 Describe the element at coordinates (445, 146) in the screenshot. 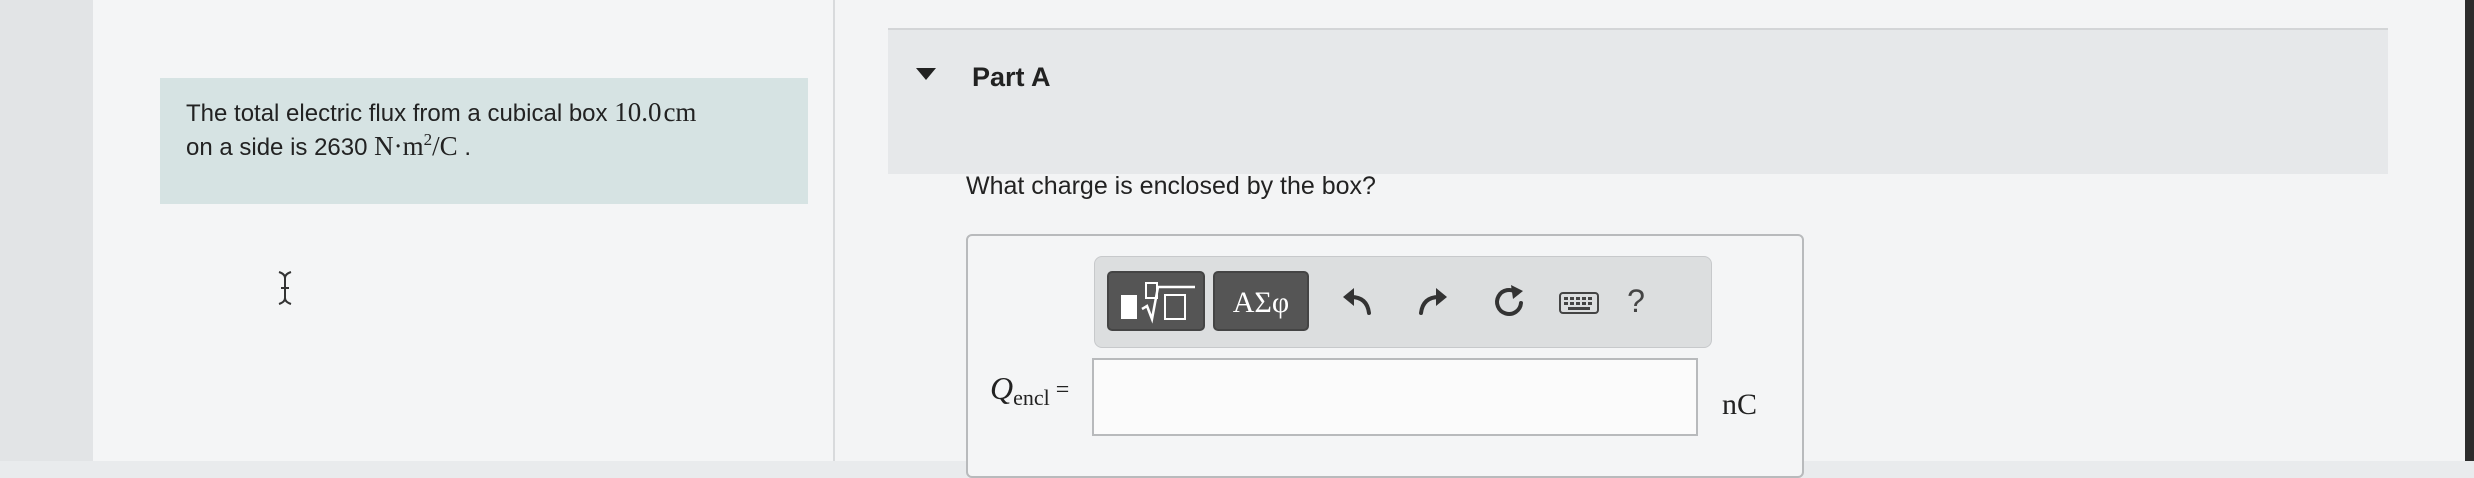

I see `flux-unit-denominator: /C` at that location.